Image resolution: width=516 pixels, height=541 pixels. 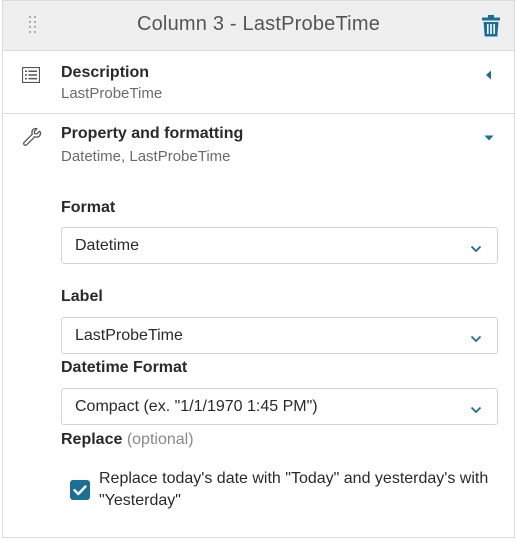 What do you see at coordinates (105, 72) in the screenshot?
I see `description-title: Description` at bounding box center [105, 72].